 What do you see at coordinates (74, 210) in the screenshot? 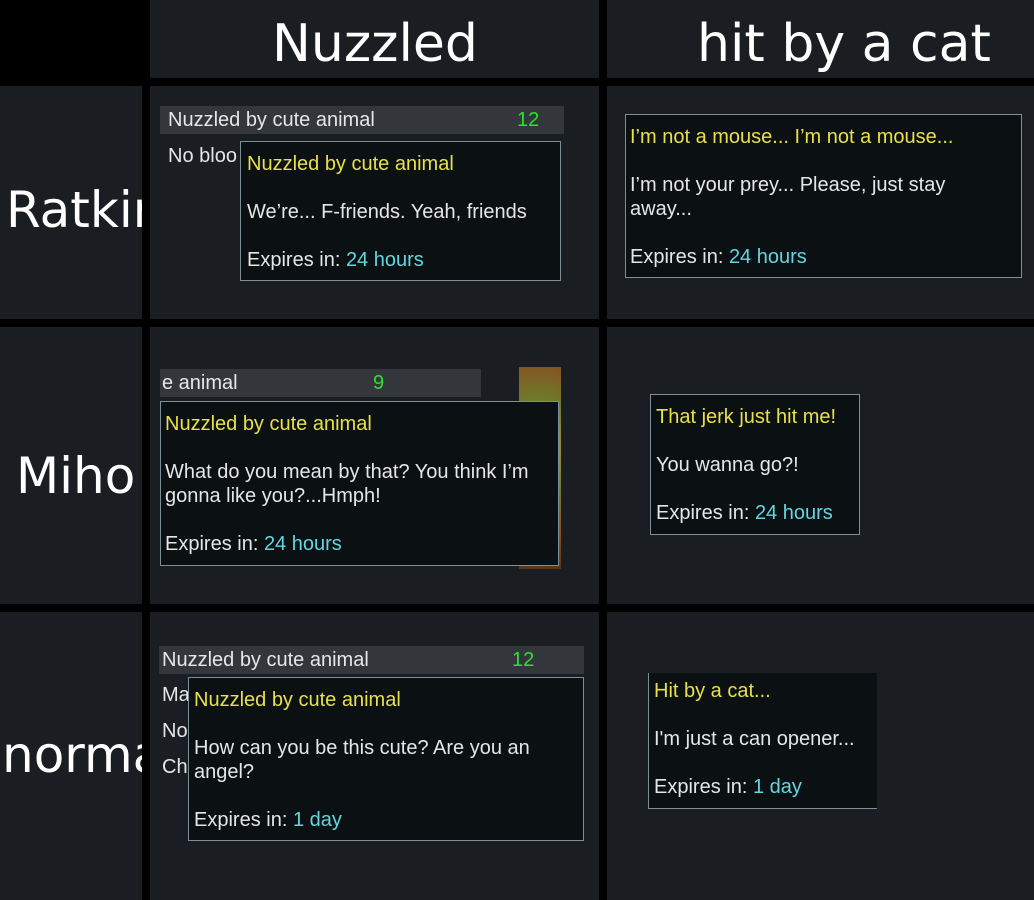
I see `row-header-ratkin: Ratkin` at bounding box center [74, 210].